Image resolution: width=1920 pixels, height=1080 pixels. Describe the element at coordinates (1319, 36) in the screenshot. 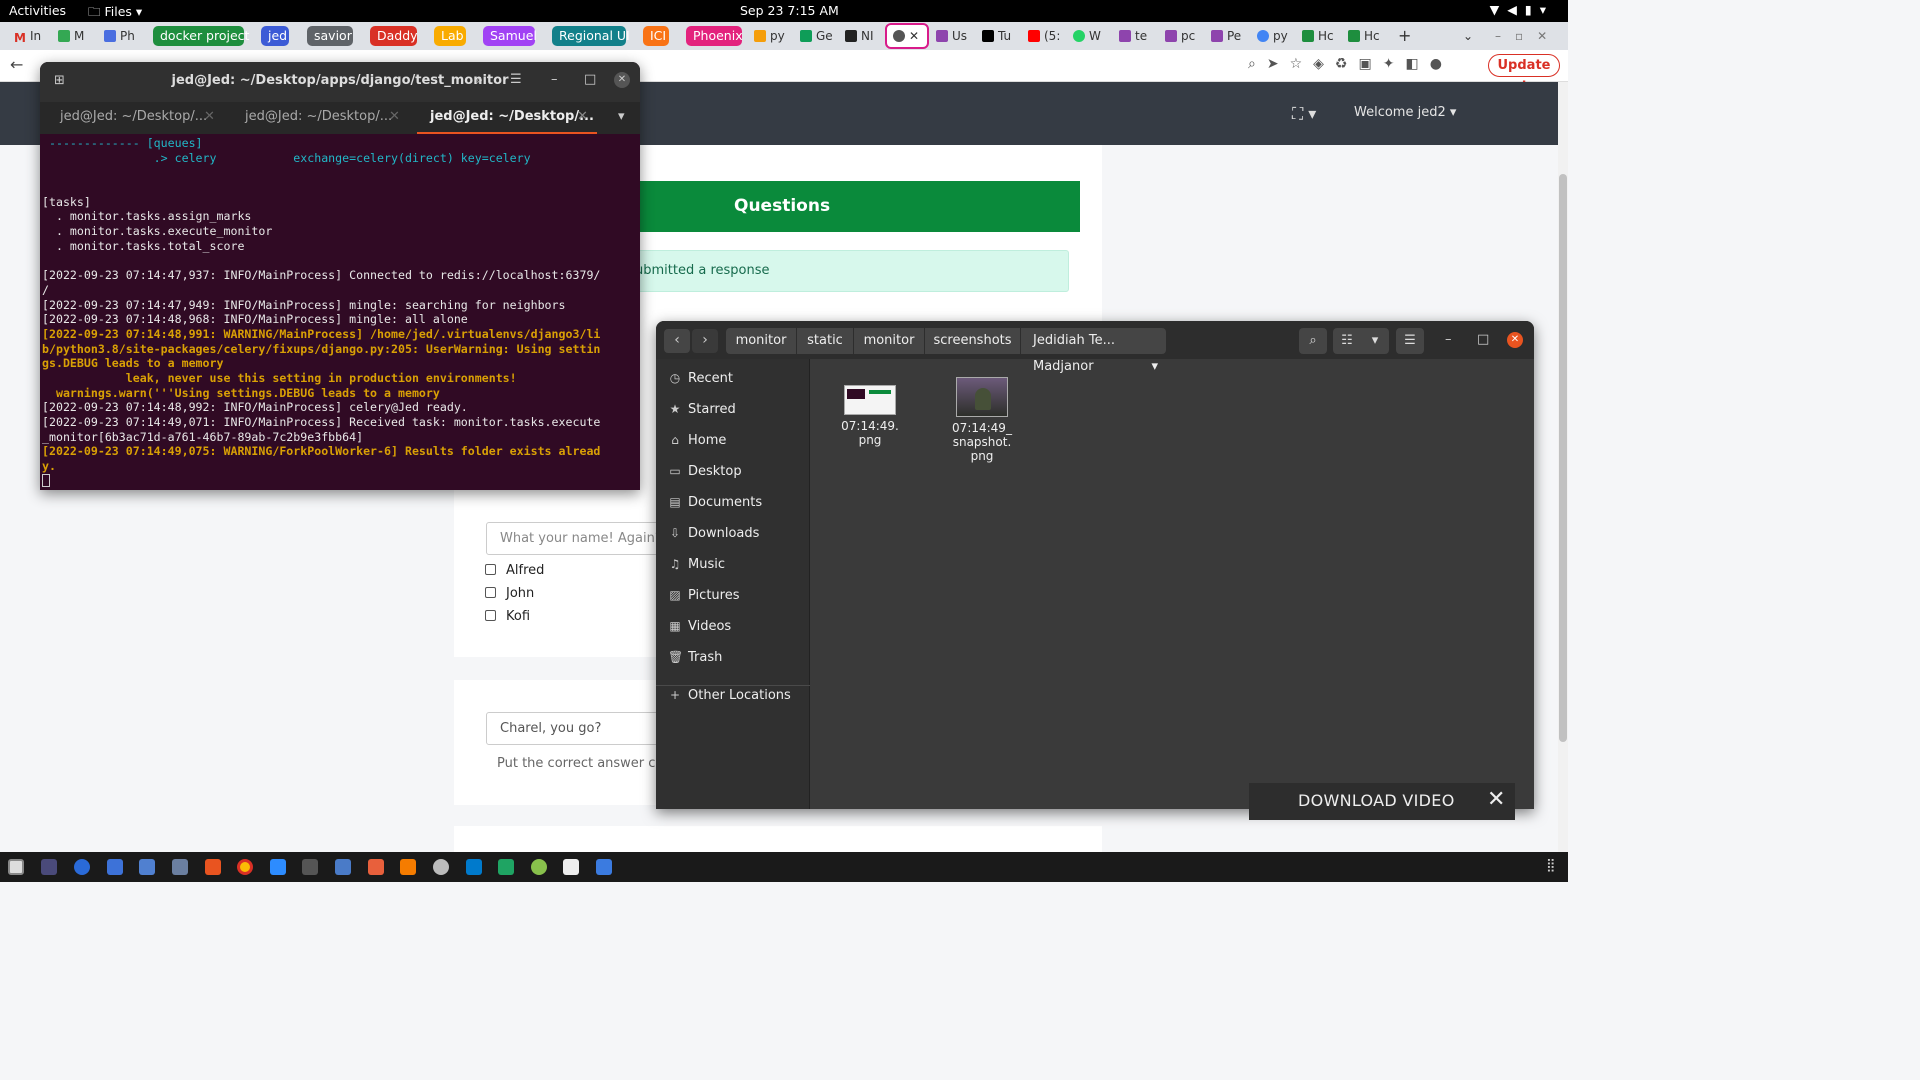

I see `tab-hc-1: Hc` at that location.